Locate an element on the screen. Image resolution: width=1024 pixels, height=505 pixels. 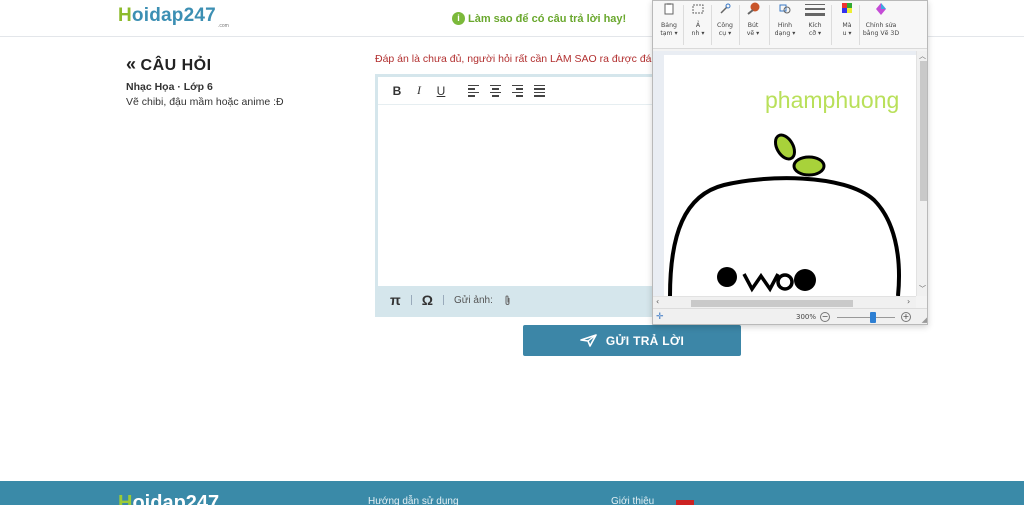
paint3d-icon is located at coordinates (881, 9).